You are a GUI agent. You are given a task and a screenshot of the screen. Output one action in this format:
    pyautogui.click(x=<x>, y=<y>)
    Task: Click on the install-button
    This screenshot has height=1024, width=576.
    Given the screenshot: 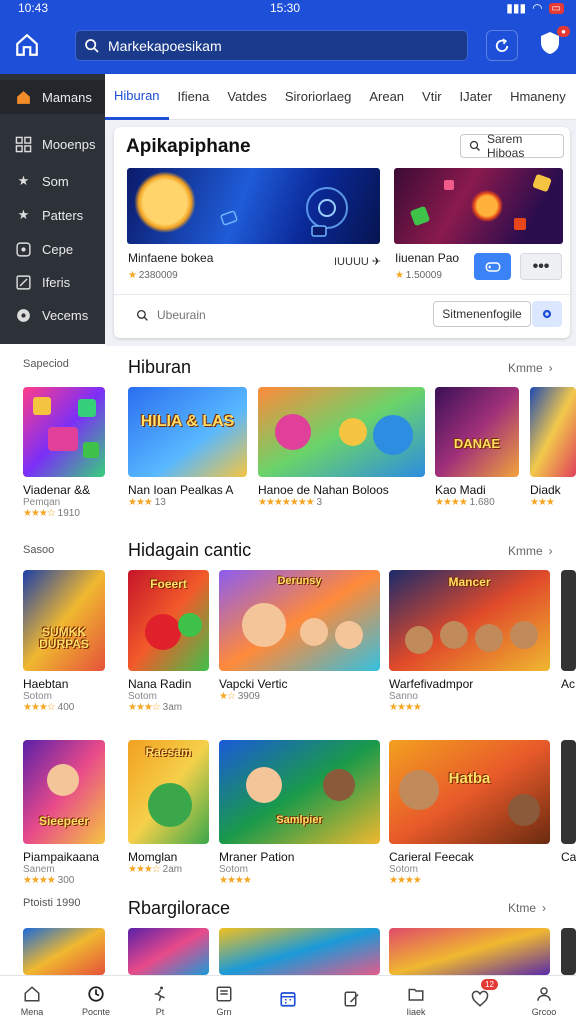 What is the action you would take?
    pyautogui.click(x=492, y=266)
    